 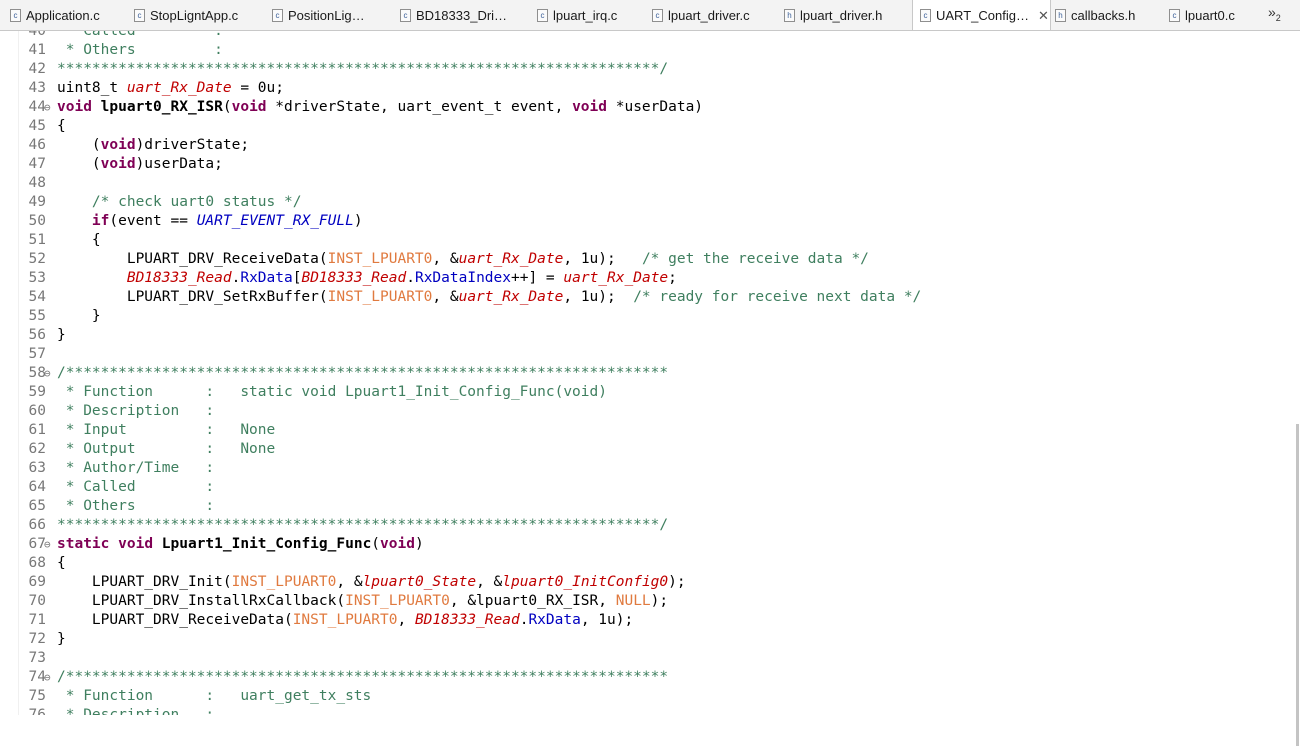 I want to click on code-keyword: void, so click(x=118, y=164).